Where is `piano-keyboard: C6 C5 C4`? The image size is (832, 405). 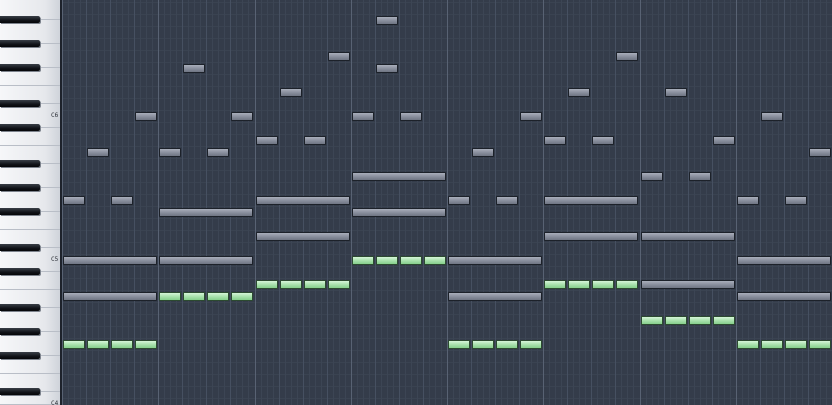 piano-keyboard: C6 C5 C4 is located at coordinates (31, 202).